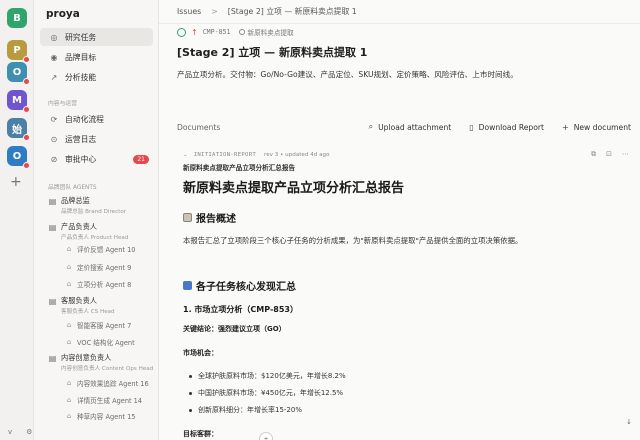 This screenshot has height=440, width=640. I want to click on approval-count-badge: 21, so click(141, 159).